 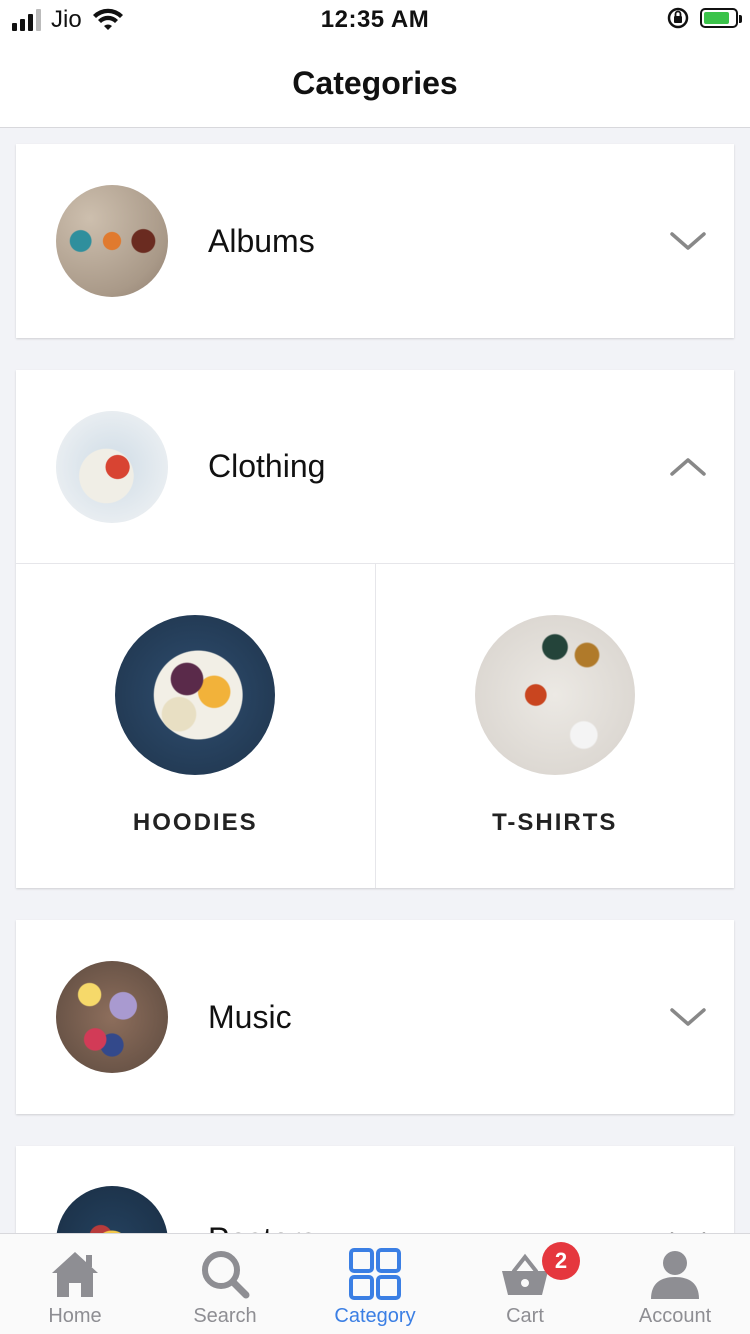 I want to click on category-row-albums: Albums, so click(x=375, y=241).